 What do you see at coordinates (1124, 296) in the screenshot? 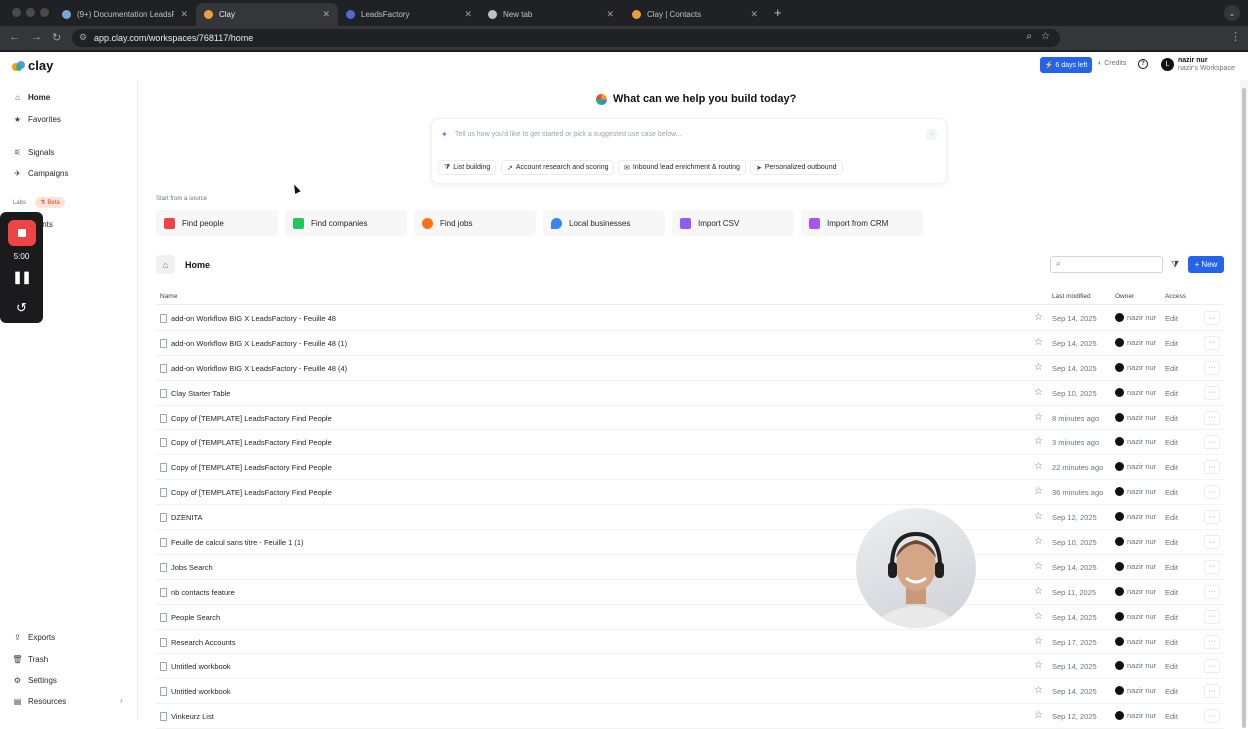
I see `column-header-owner: Owner` at bounding box center [1124, 296].